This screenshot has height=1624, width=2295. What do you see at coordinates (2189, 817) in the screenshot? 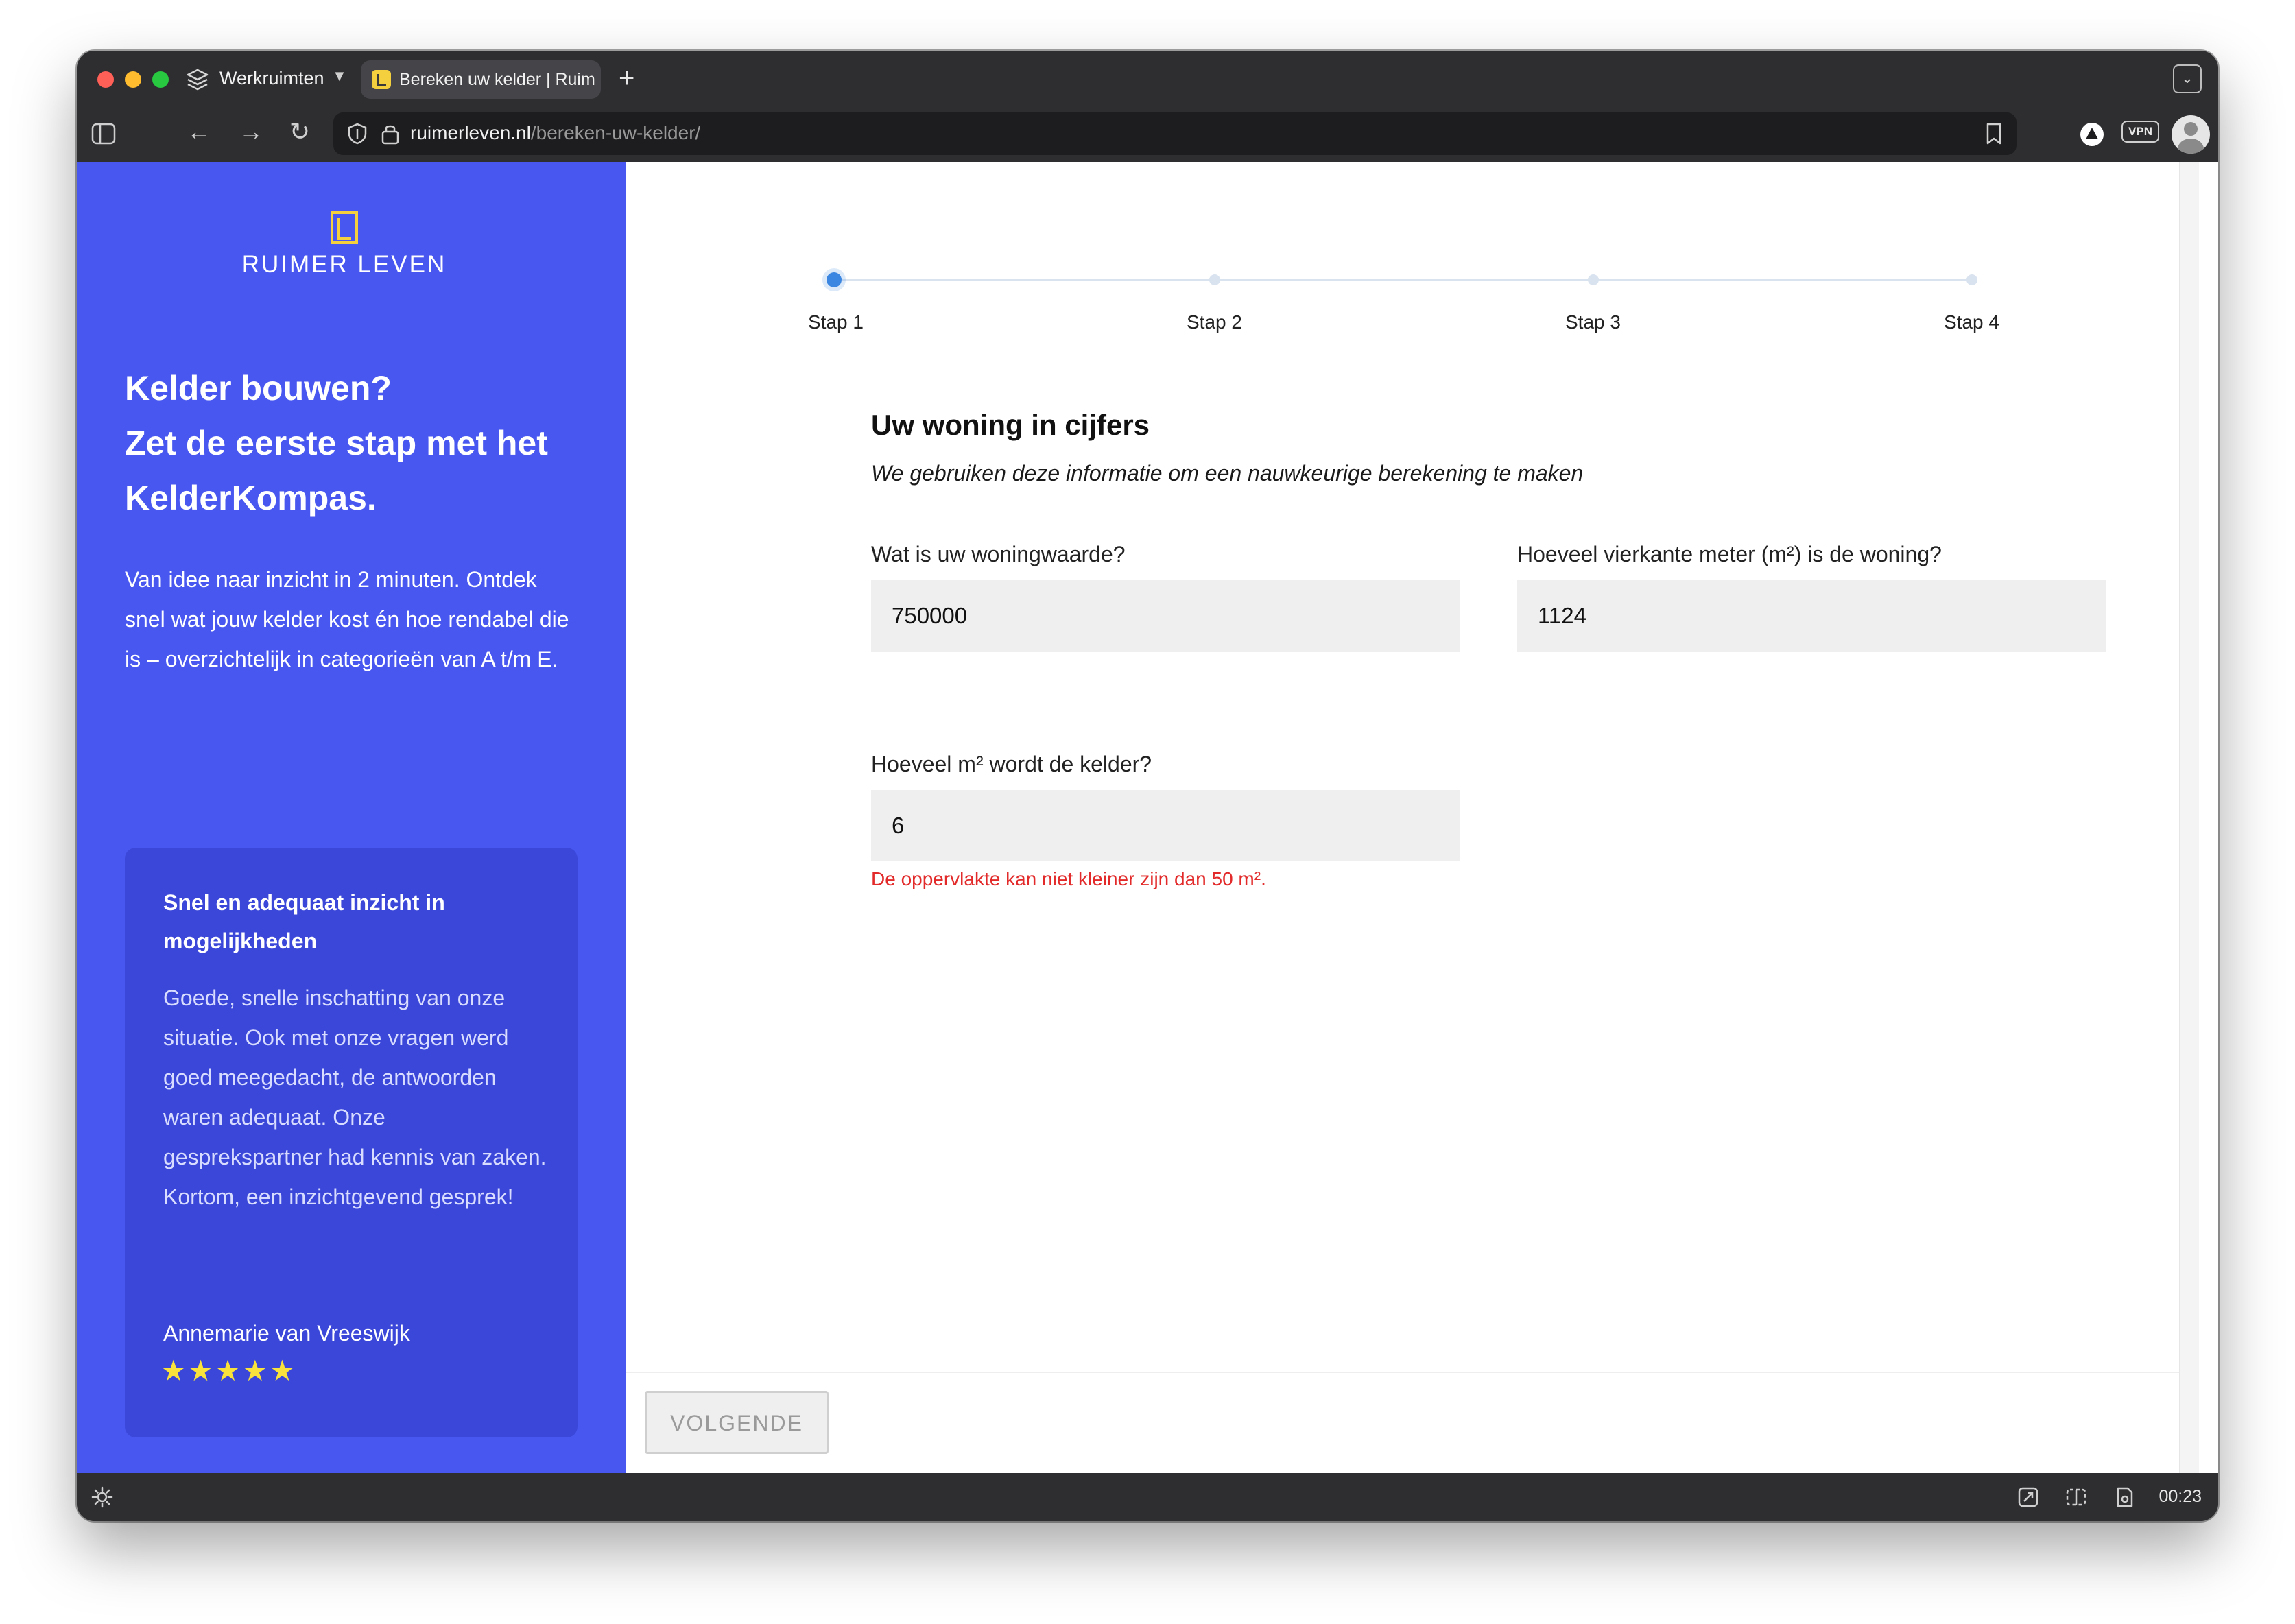
I see `page-scrollbar` at bounding box center [2189, 817].